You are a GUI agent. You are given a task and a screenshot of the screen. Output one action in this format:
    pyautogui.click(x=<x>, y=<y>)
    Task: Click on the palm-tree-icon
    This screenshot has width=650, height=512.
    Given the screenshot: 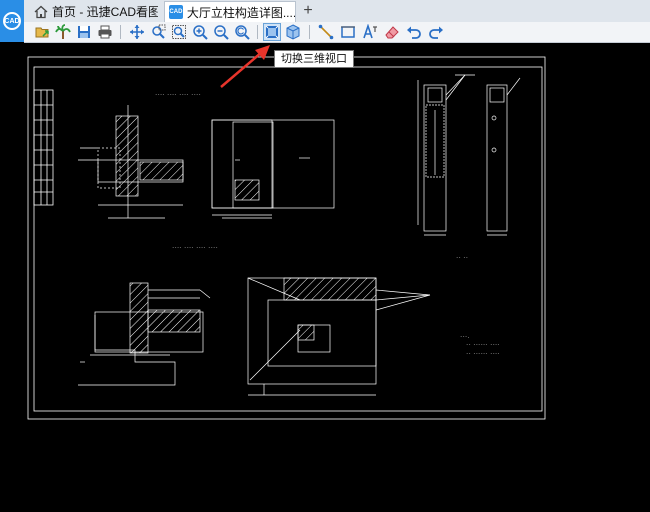 What is the action you would take?
    pyautogui.click(x=63, y=31)
    